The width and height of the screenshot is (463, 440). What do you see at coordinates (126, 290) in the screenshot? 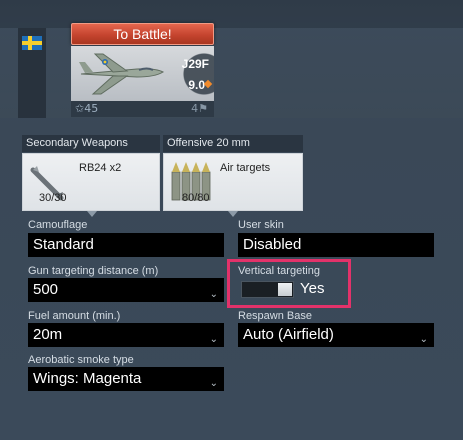
I see `gun-targeting-dropdown: 500 ⌄` at bounding box center [126, 290].